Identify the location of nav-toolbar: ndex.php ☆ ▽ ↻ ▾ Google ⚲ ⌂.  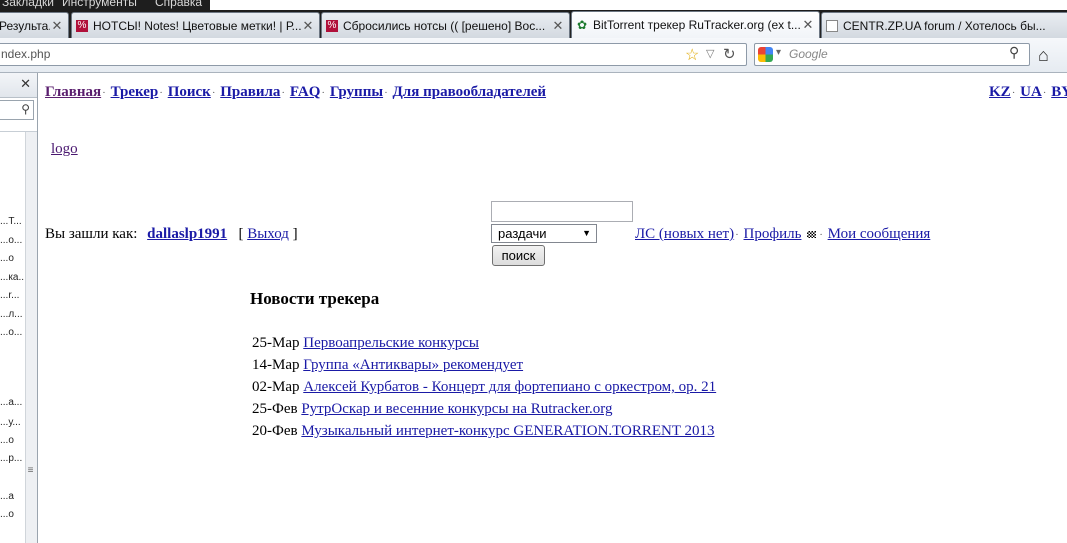
(533, 55).